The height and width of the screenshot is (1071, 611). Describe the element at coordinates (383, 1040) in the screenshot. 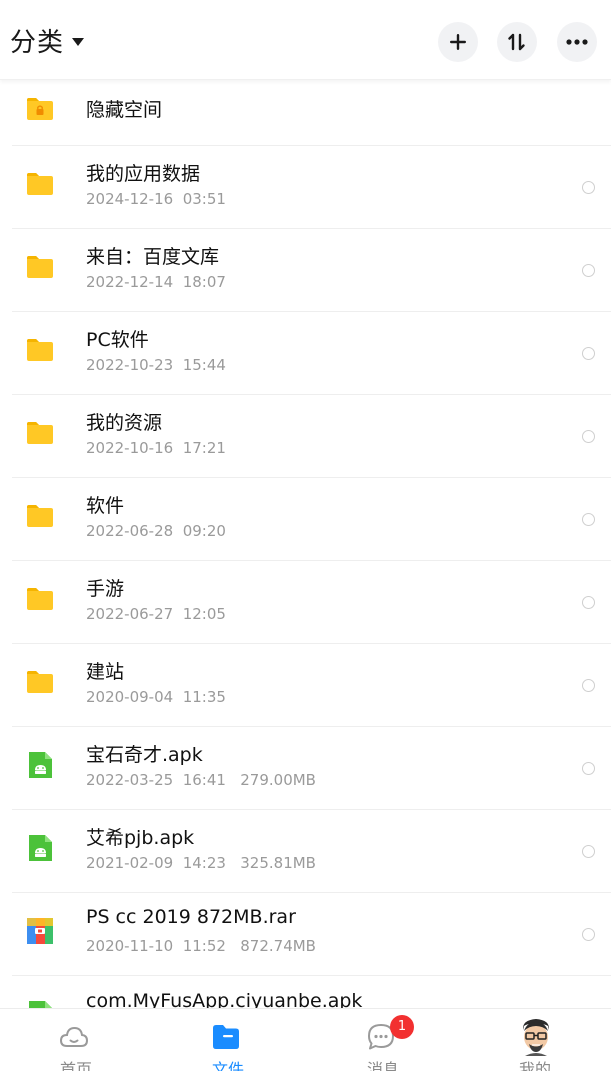

I see `nav-messages: 1 消息` at that location.